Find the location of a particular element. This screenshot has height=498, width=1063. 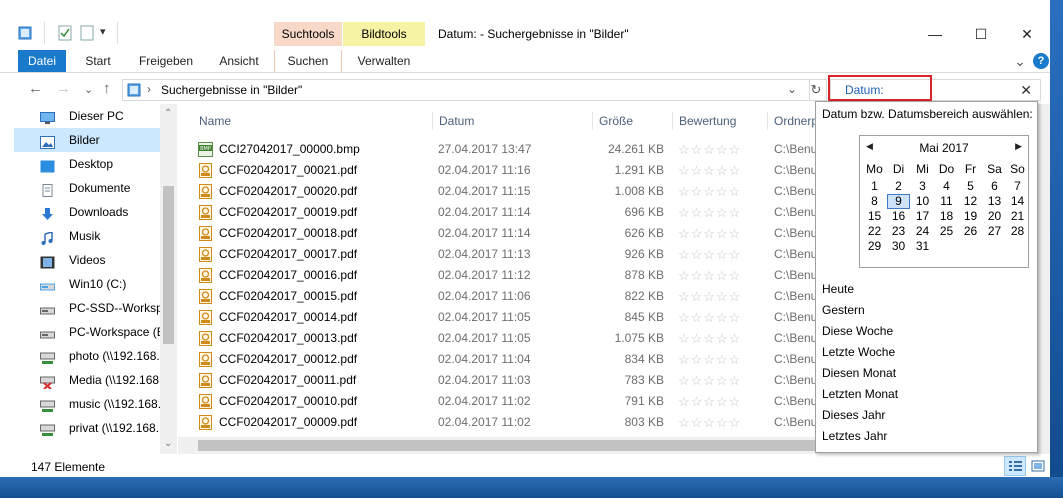

tab-verwalten: Verwalten is located at coordinates (384, 61).